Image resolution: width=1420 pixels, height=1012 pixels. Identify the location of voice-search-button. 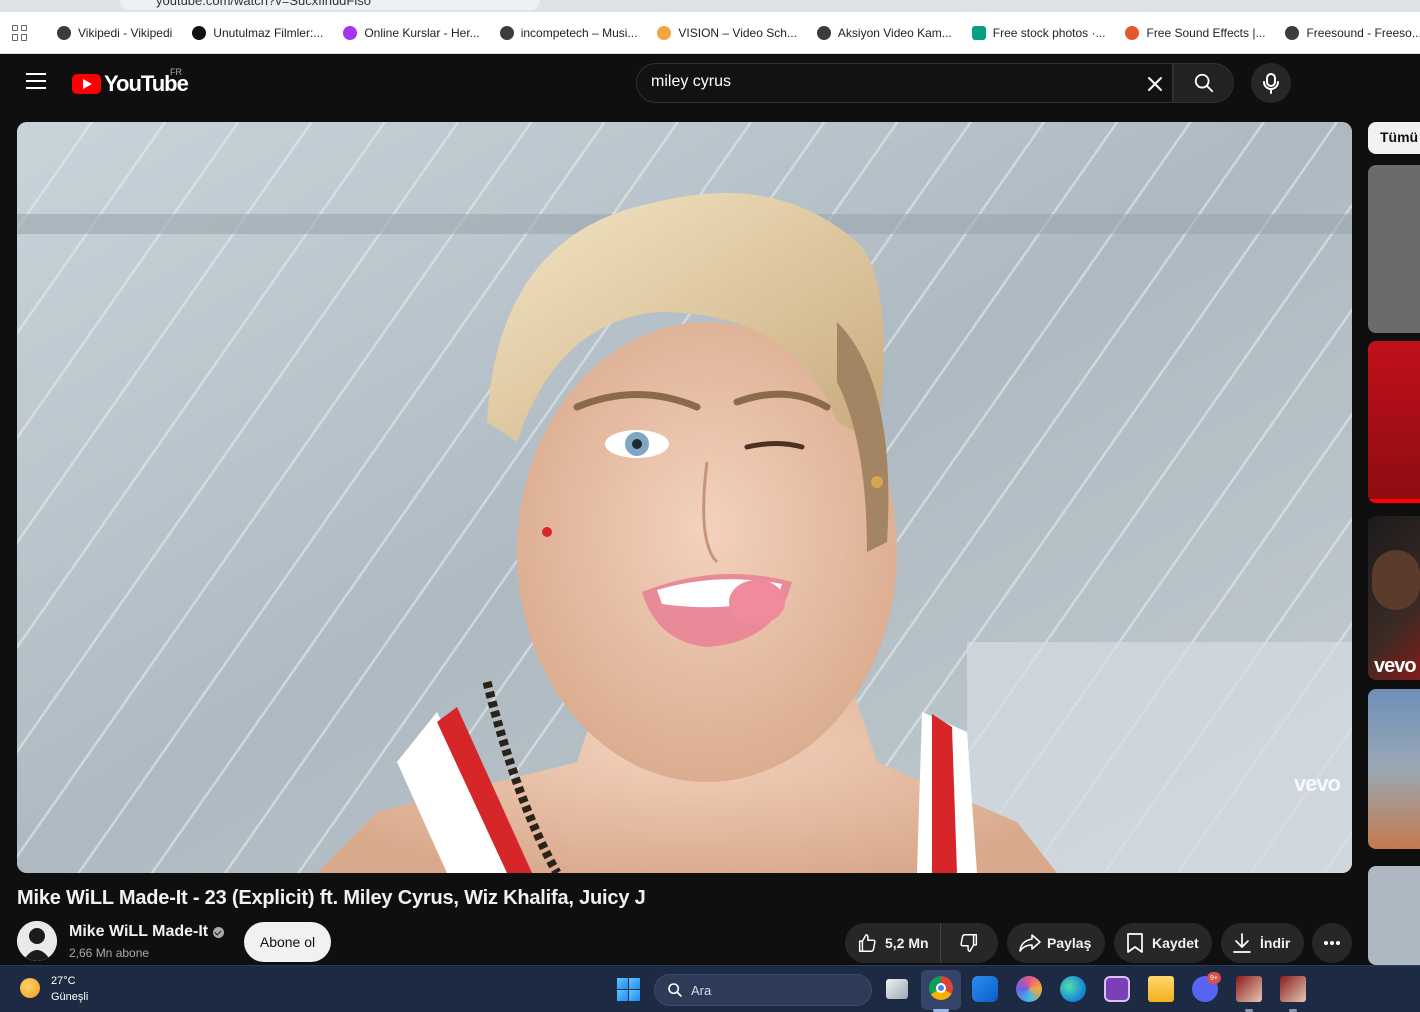
(1271, 83).